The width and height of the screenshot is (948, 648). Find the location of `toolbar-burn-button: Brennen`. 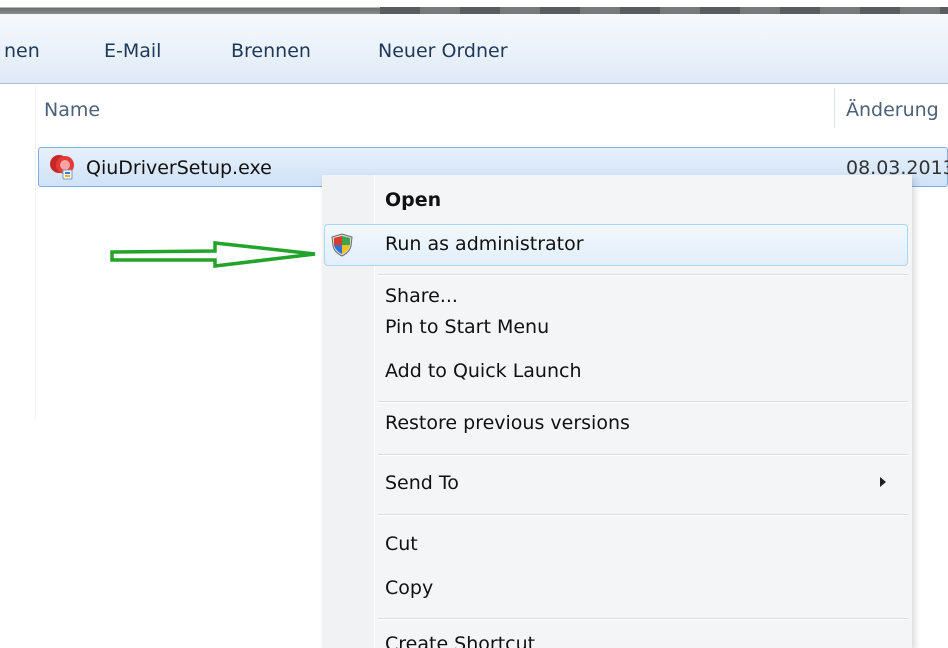

toolbar-burn-button: Brennen is located at coordinates (271, 51).